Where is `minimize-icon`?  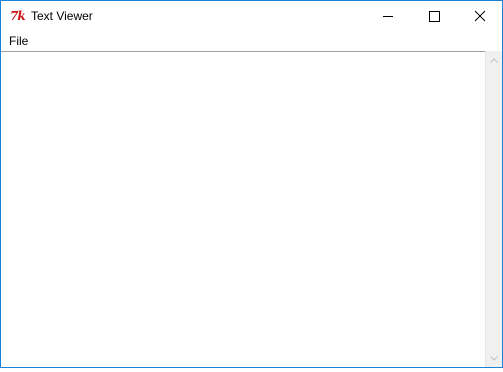
minimize-icon is located at coordinates (388, 16).